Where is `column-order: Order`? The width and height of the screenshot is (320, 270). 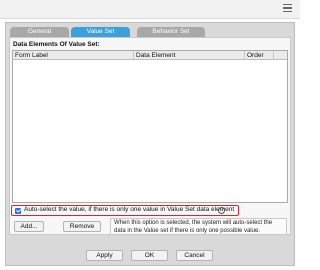 column-order: Order is located at coordinates (259, 55).